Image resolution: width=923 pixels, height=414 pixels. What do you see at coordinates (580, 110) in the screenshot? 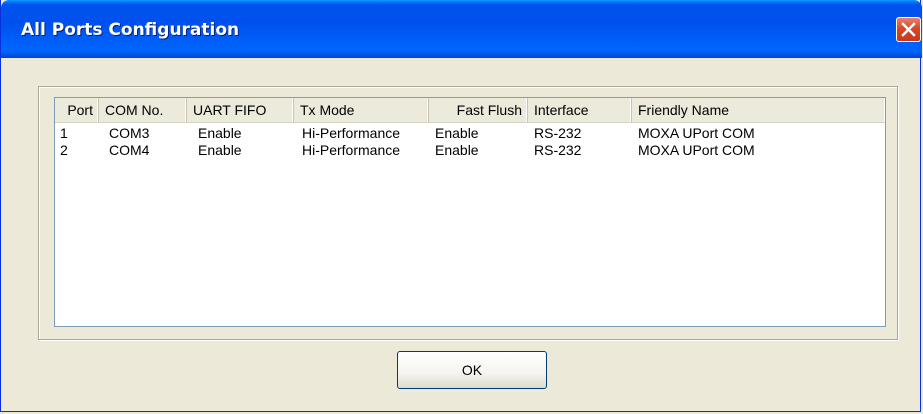
I see `column-header-interface: Interface` at bounding box center [580, 110].